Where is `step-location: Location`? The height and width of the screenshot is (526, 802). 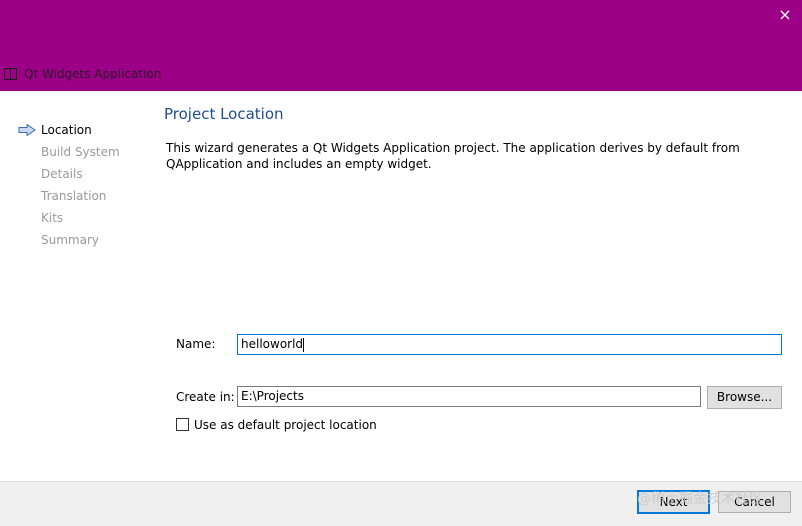
step-location: Location is located at coordinates (83, 130).